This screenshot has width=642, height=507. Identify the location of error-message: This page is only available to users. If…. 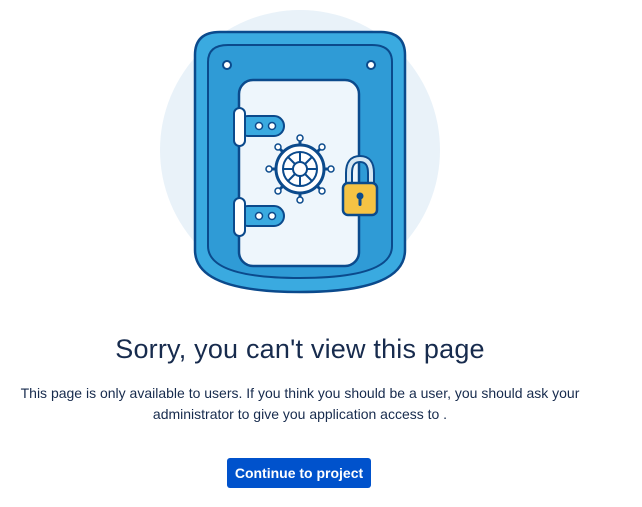
(300, 403).